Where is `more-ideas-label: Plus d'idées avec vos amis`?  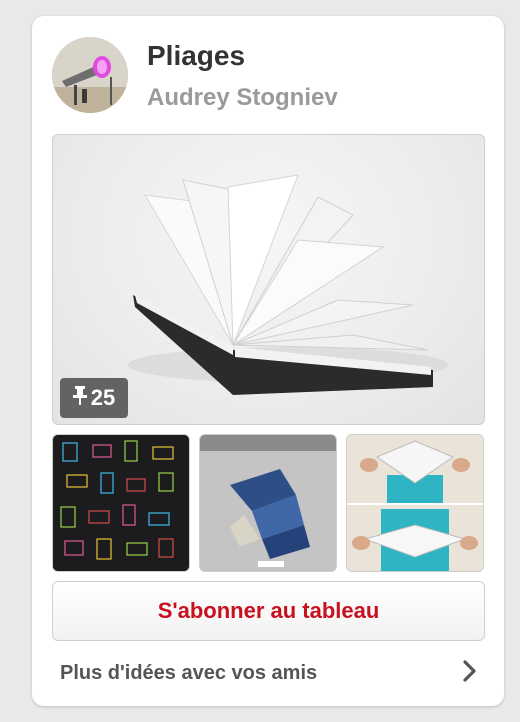
more-ideas-label: Plus d'idées avec vos amis is located at coordinates (189, 672).